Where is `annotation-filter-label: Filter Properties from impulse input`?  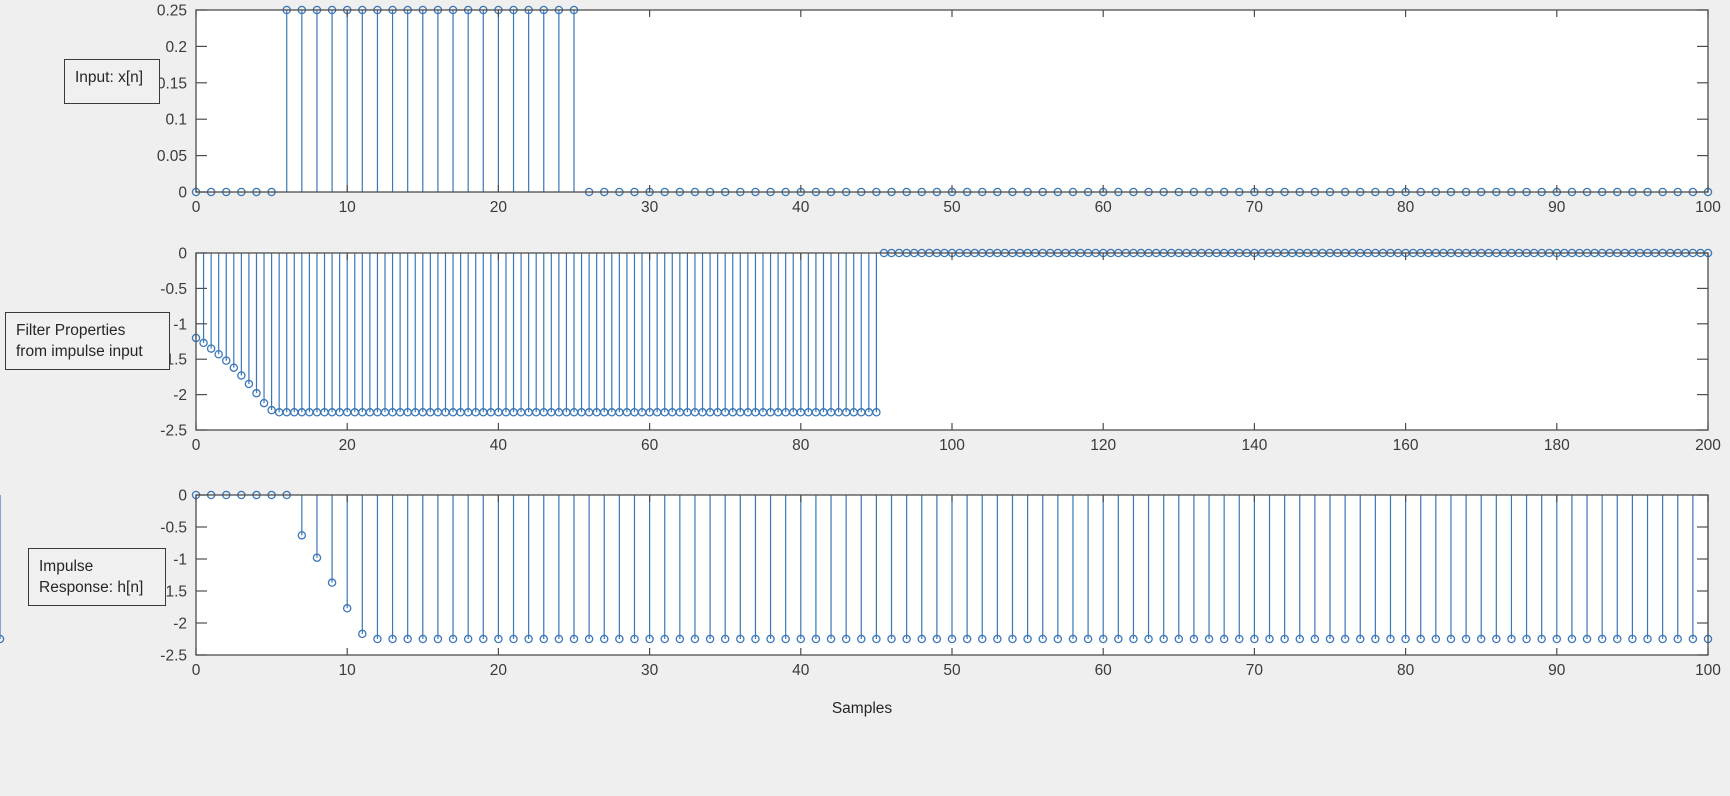 annotation-filter-label: Filter Properties from impulse input is located at coordinates (87, 341).